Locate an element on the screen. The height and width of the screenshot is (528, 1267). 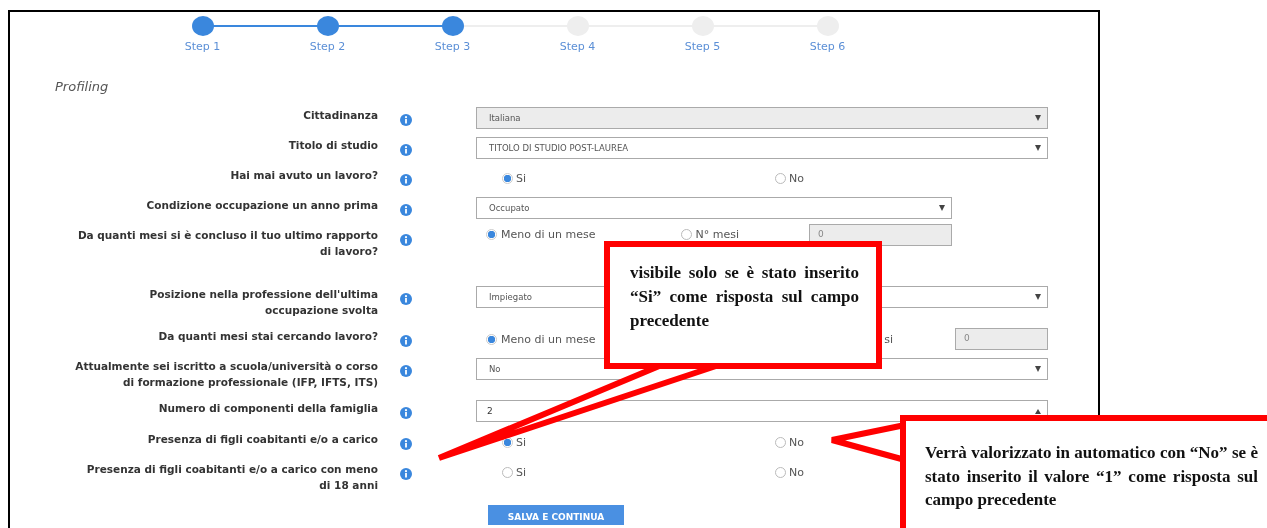
select-field: Occupato is located at coordinates (714, 208).